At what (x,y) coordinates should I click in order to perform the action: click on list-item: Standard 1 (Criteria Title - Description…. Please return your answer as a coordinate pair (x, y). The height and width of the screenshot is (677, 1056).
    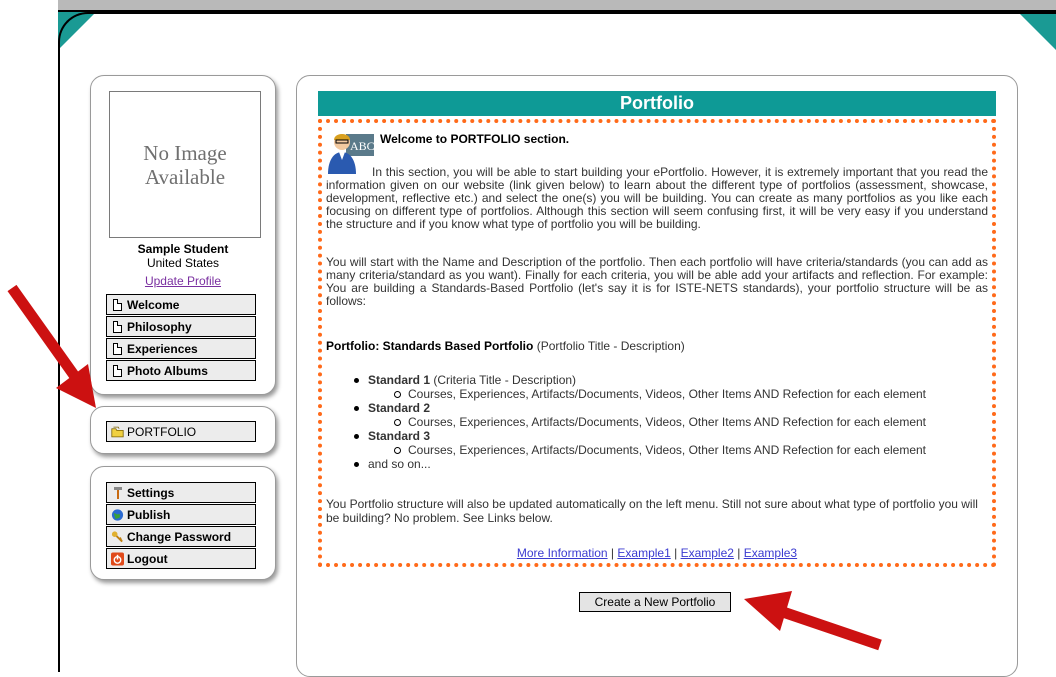
    Looking at the image, I should click on (666, 380).